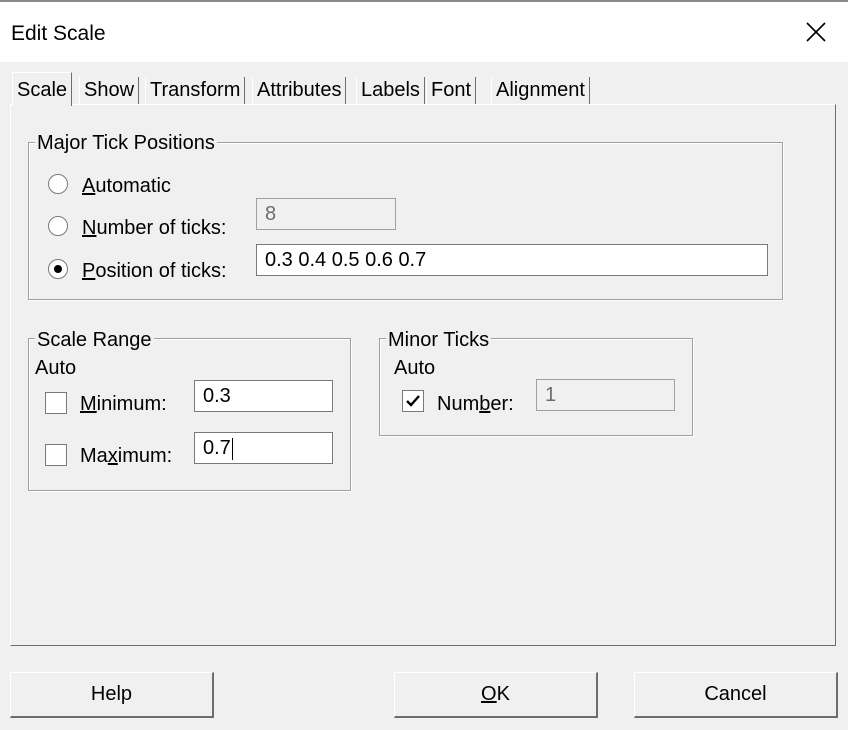 This screenshot has height=730, width=848. I want to click on number-of-ticks-input: 8, so click(326, 214).